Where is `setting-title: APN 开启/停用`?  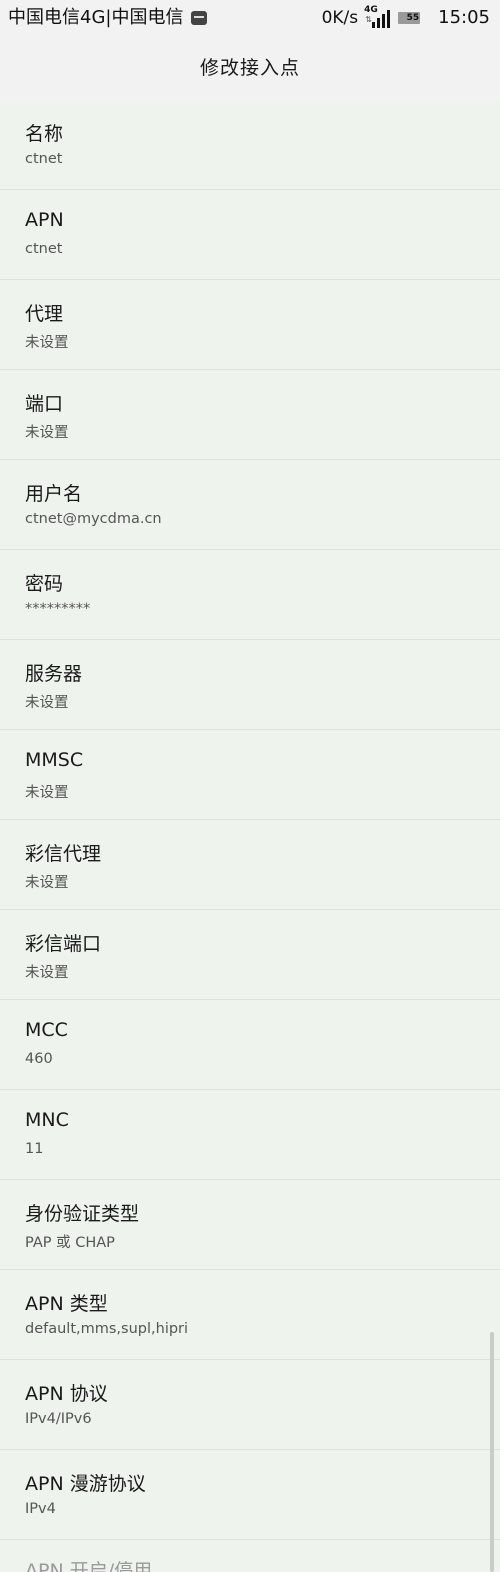
setting-title: APN 开启/停用 is located at coordinates (89, 1566).